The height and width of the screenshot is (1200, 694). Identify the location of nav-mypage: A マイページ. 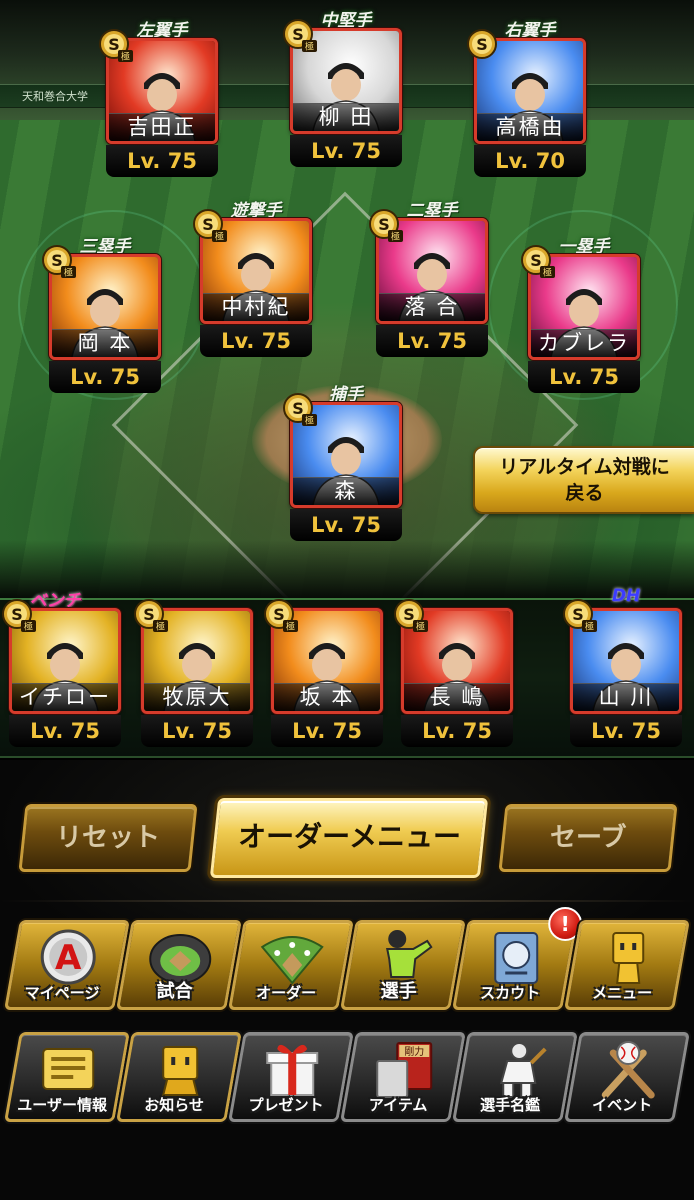
(67, 965).